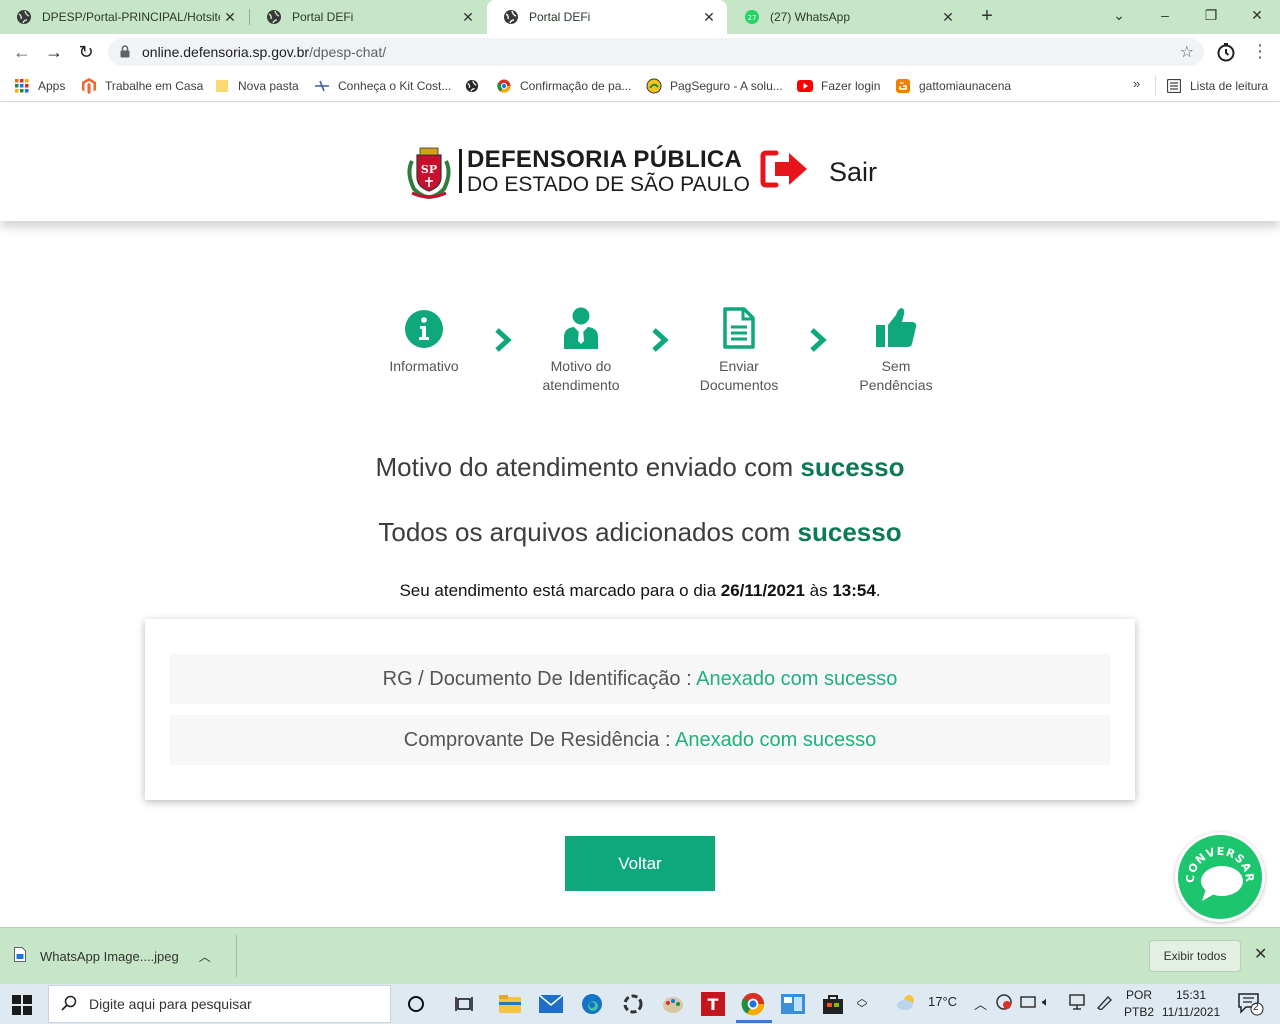 The image size is (1280, 1024). Describe the element at coordinates (256, 86) in the screenshot. I see `bookmark-nova-pasta: Nova pasta` at that location.